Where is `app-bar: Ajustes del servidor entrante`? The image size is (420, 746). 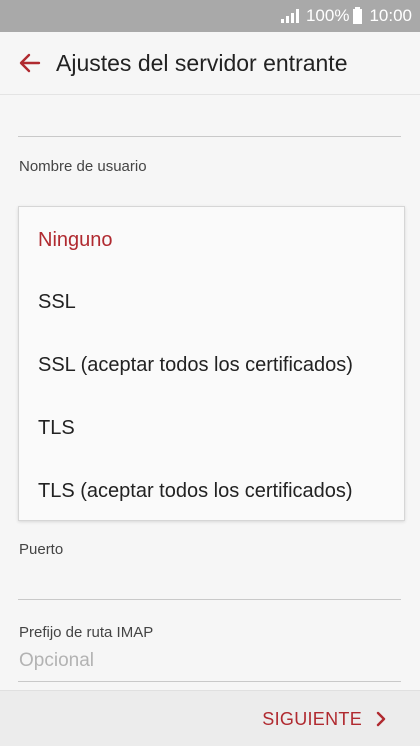 app-bar: Ajustes del servidor entrante is located at coordinates (210, 63).